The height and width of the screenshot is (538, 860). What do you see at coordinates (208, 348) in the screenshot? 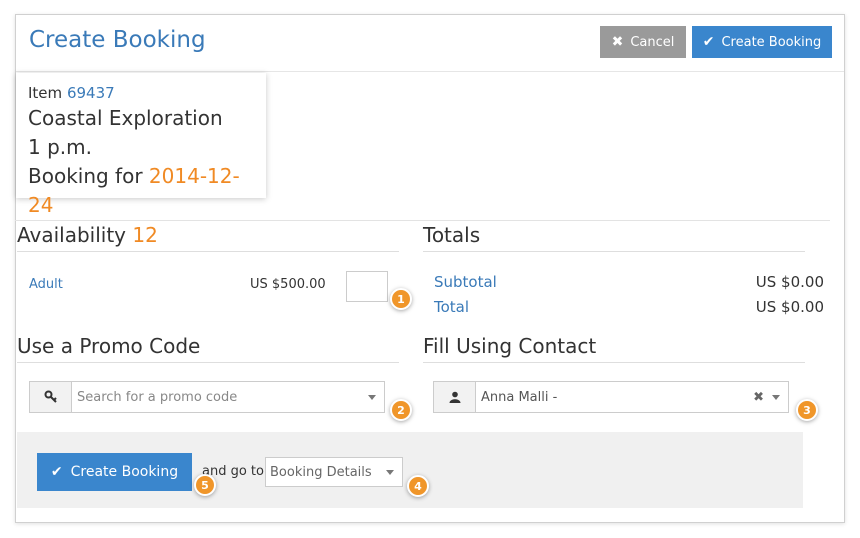
I see `promo-heading: Use a Promo Code` at bounding box center [208, 348].